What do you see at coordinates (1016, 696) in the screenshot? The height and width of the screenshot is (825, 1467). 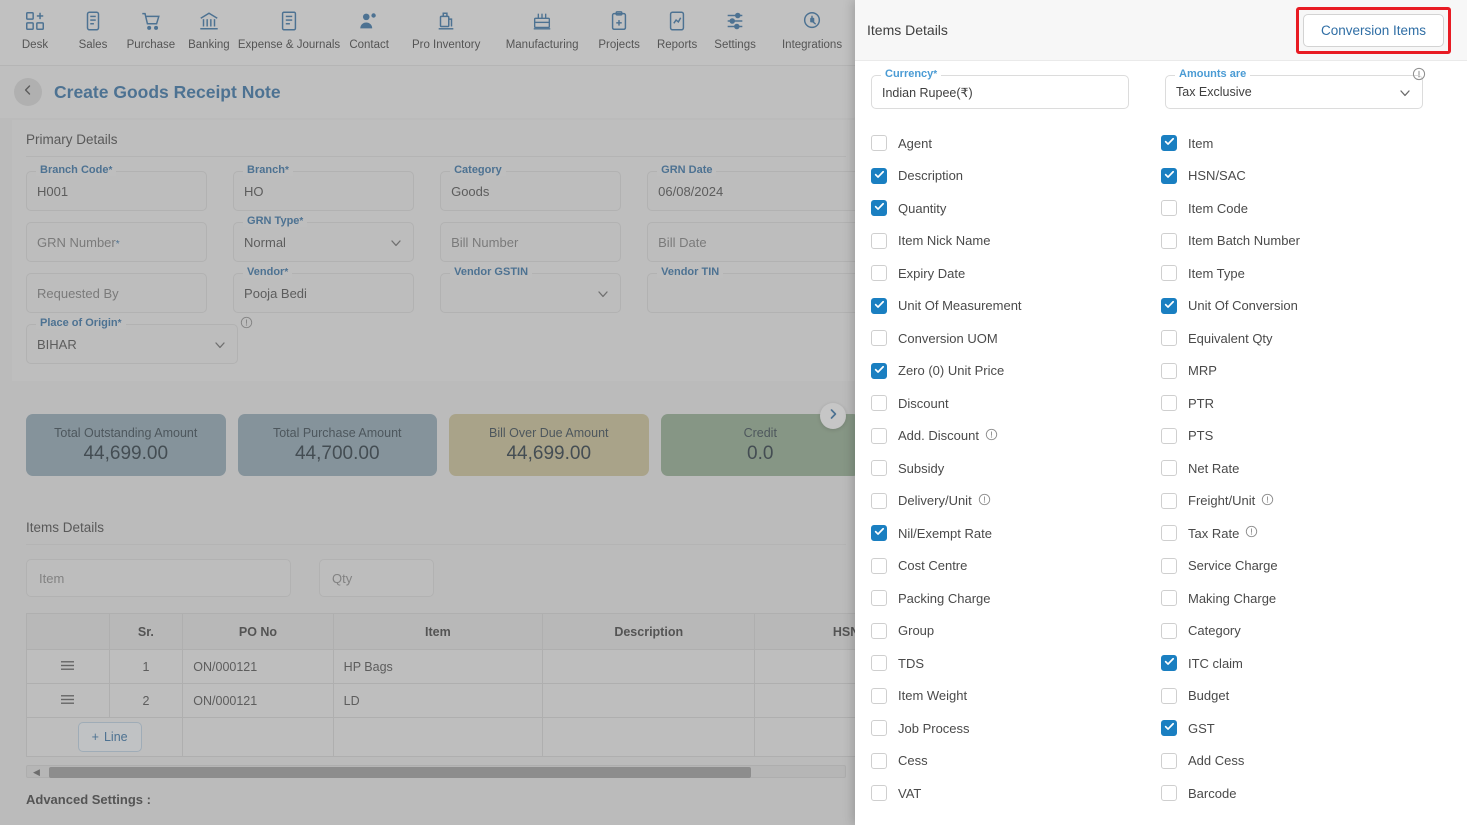 I see `option-row-item-weight: Item Weight` at bounding box center [1016, 696].